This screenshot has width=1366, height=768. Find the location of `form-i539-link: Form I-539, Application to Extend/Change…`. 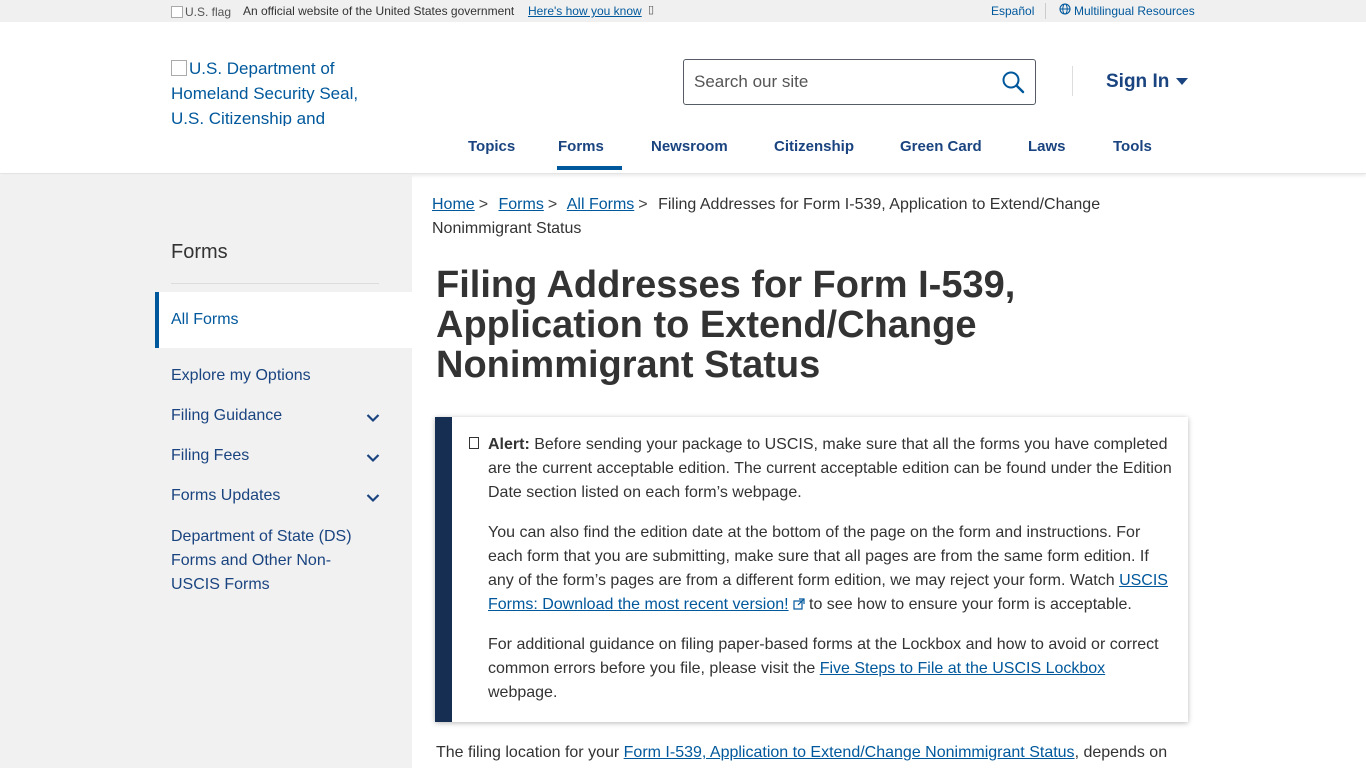

form-i539-link: Form I-539, Application to Extend/Change… is located at coordinates (849, 752).